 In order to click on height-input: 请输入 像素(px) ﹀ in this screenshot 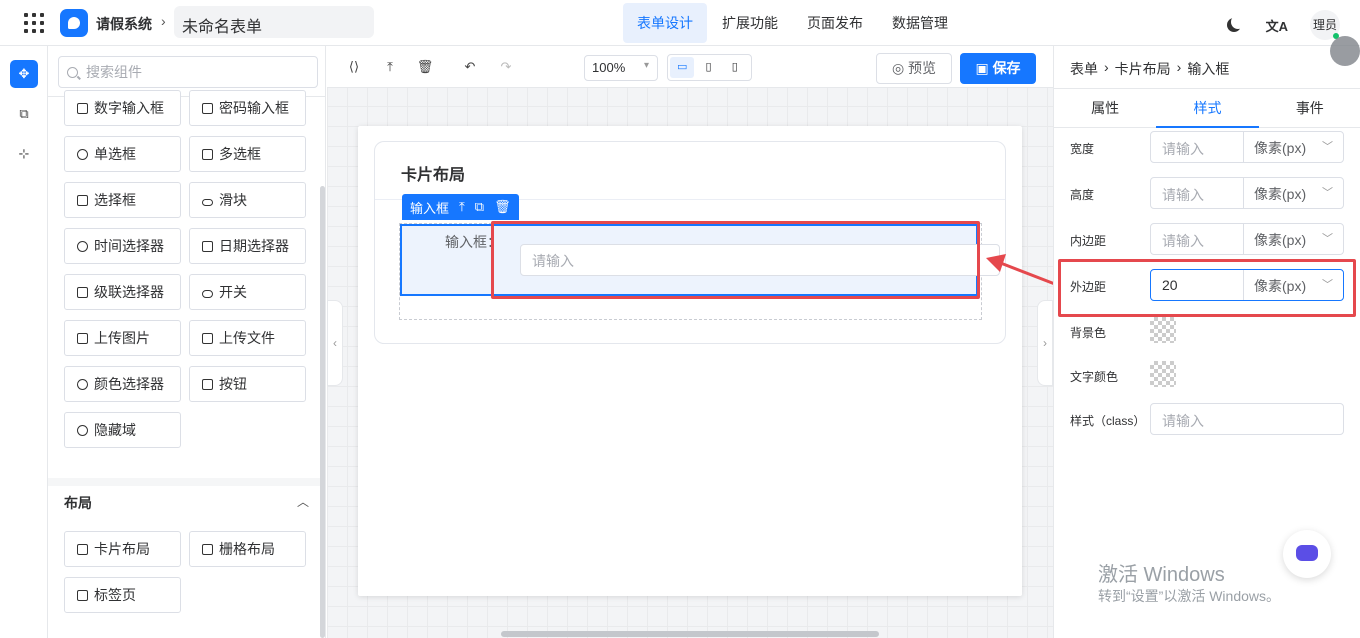, I will do `click(1247, 193)`.